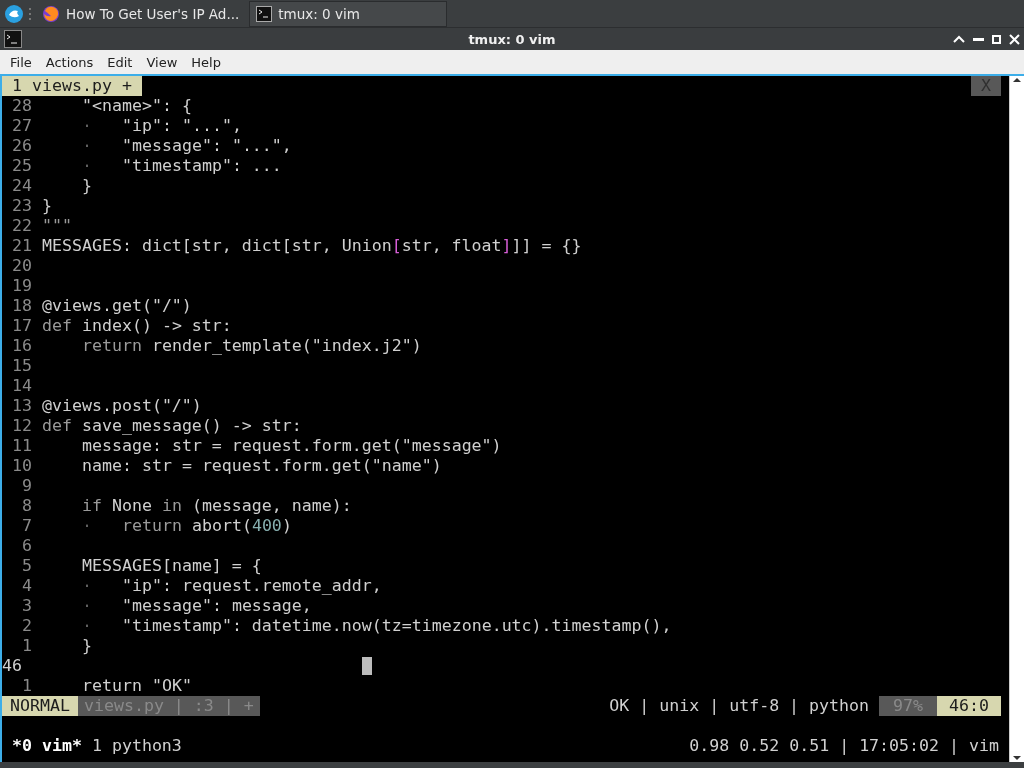  Describe the element at coordinates (27, 586) in the screenshot. I see `line-number: 4` at that location.